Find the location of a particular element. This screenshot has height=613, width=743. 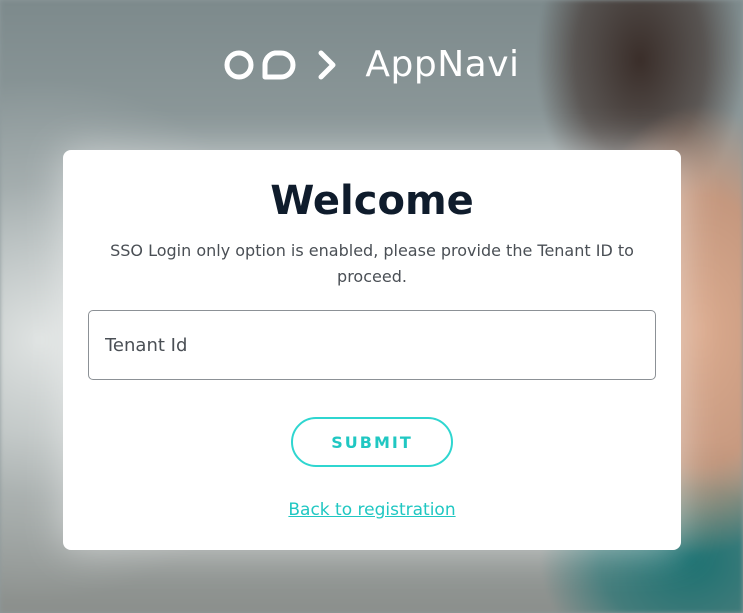

page-title: Welcome is located at coordinates (372, 201).